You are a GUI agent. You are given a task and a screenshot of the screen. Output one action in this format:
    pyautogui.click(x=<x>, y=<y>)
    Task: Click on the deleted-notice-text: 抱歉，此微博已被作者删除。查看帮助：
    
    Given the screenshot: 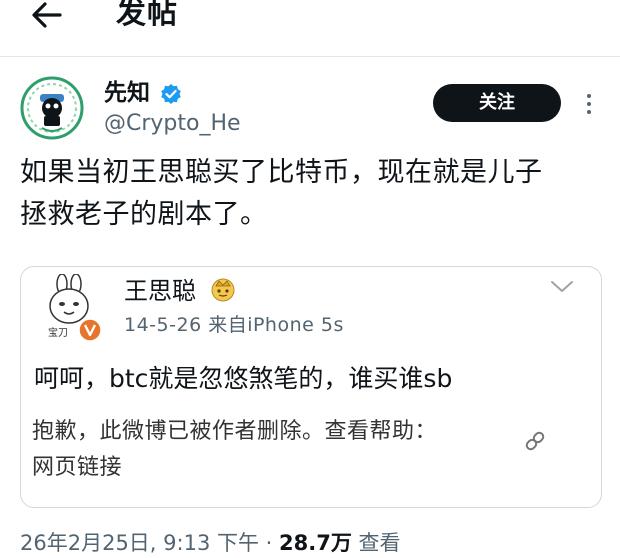 What is the action you would take?
    pyautogui.click(x=235, y=431)
    